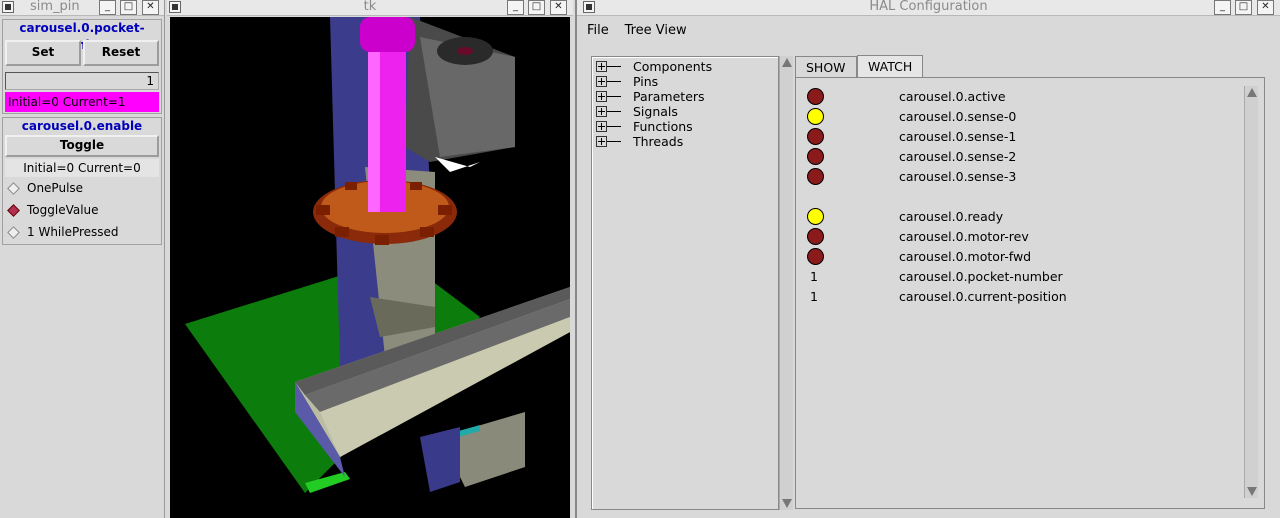 The height and width of the screenshot is (518, 1280). Describe the element at coordinates (73, 232) in the screenshot. I see `radio-label: 1 WhilePressed` at that location.